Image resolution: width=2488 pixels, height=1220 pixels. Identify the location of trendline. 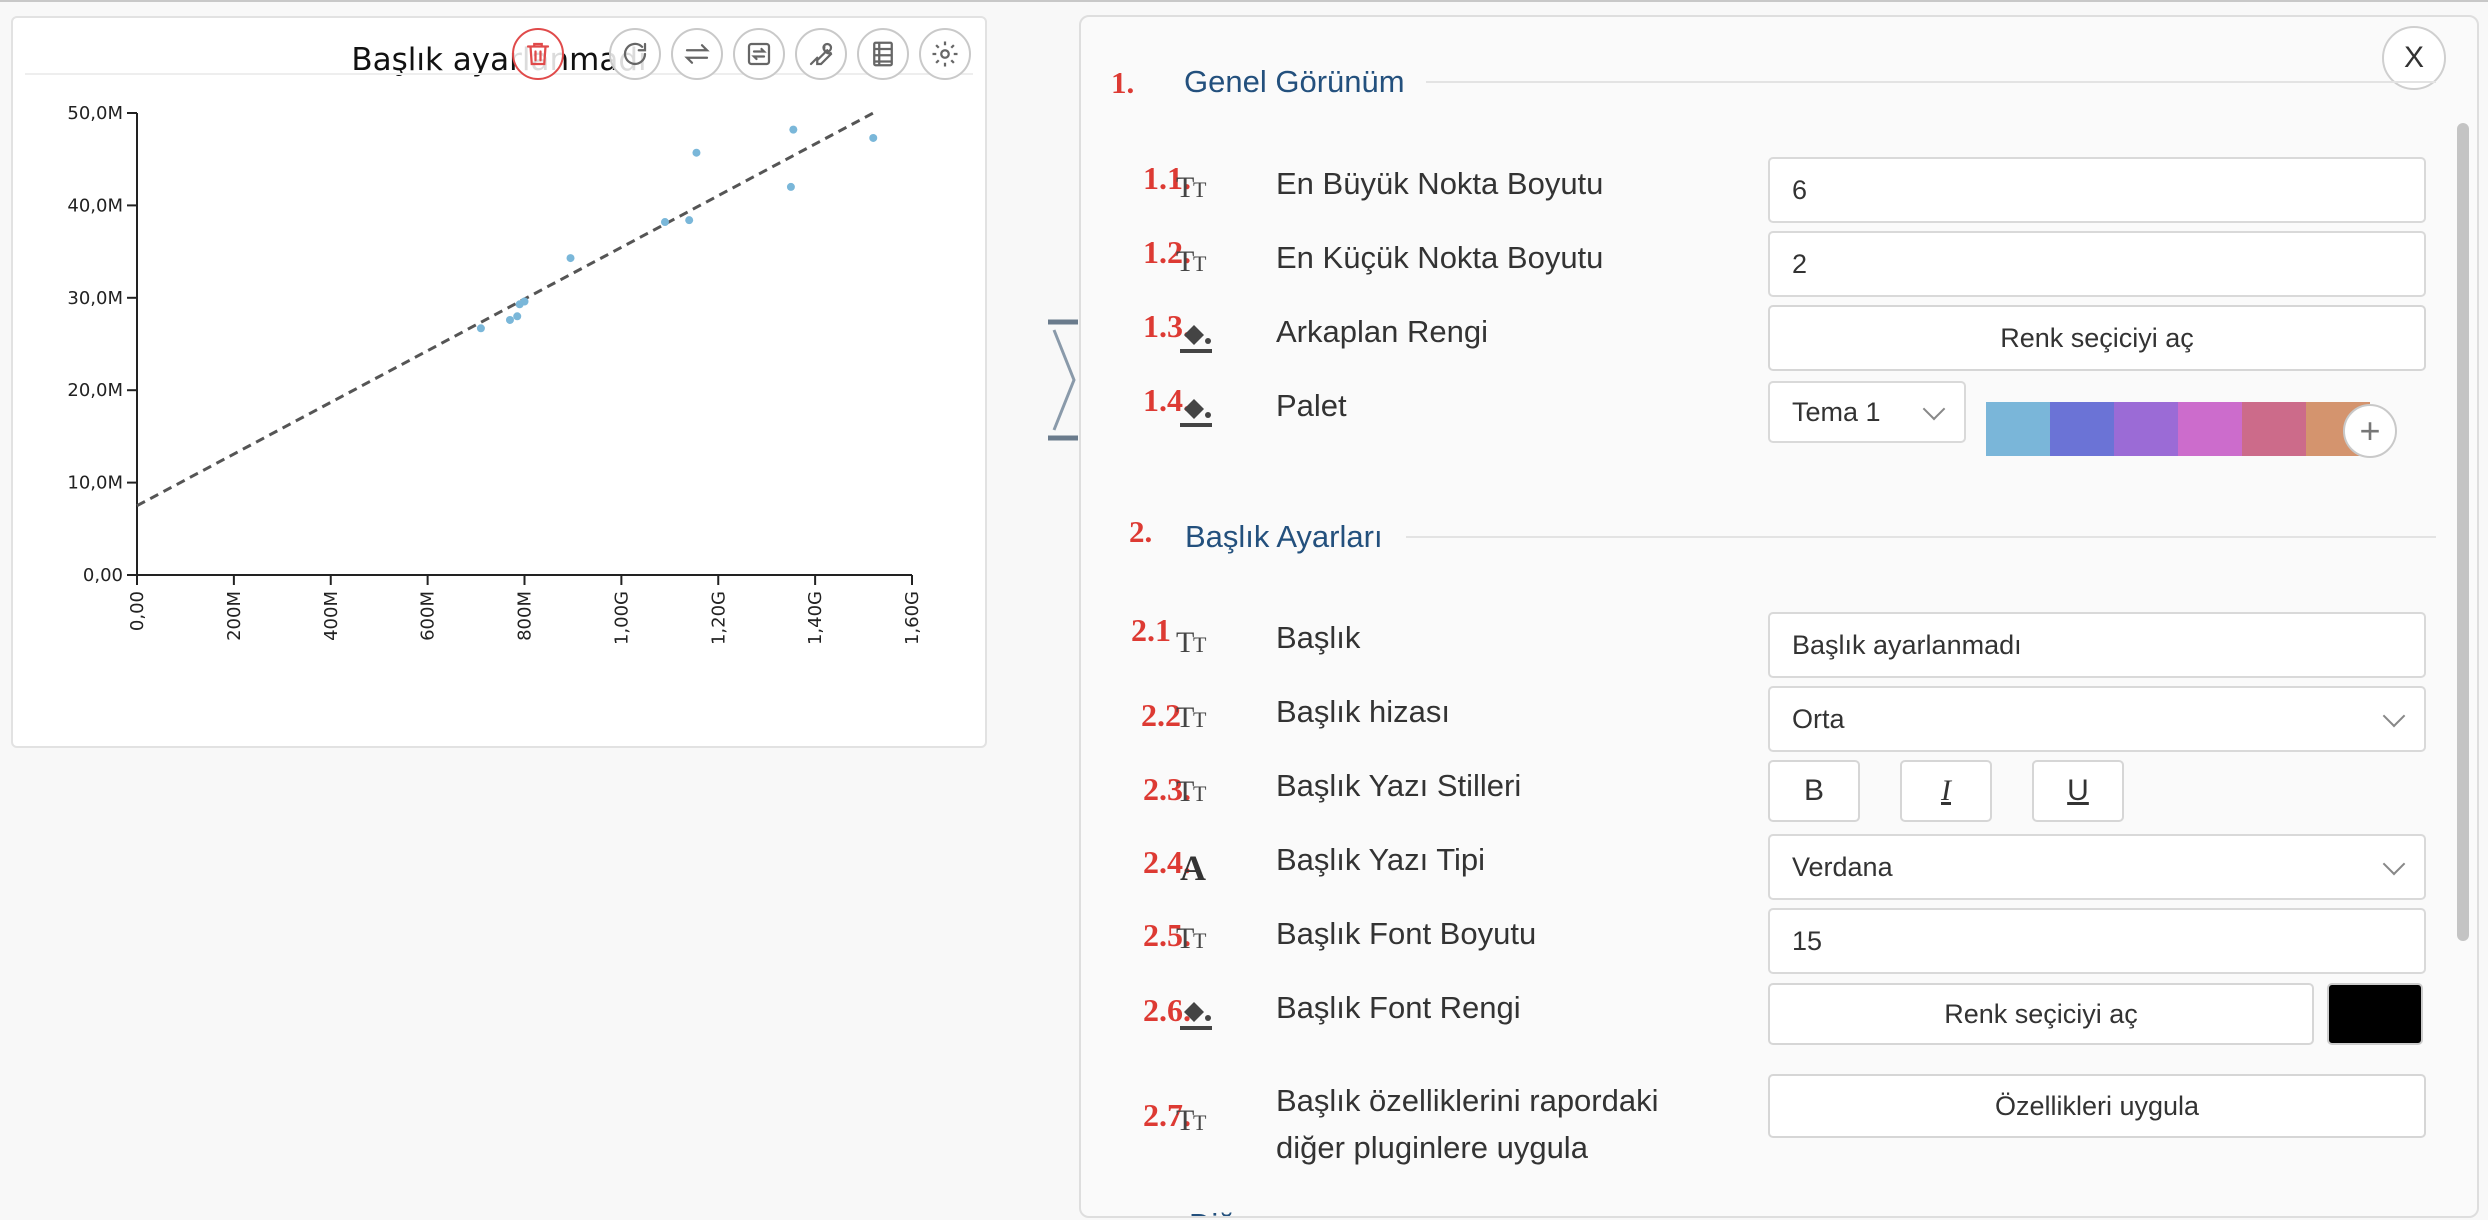
(505, 309).